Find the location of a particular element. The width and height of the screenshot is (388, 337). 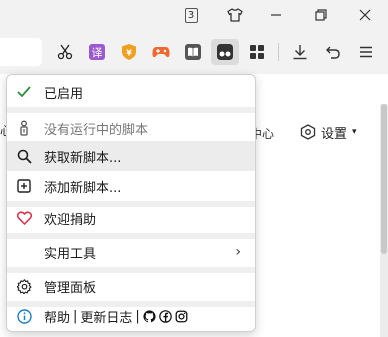

reader-icon is located at coordinates (193, 52).